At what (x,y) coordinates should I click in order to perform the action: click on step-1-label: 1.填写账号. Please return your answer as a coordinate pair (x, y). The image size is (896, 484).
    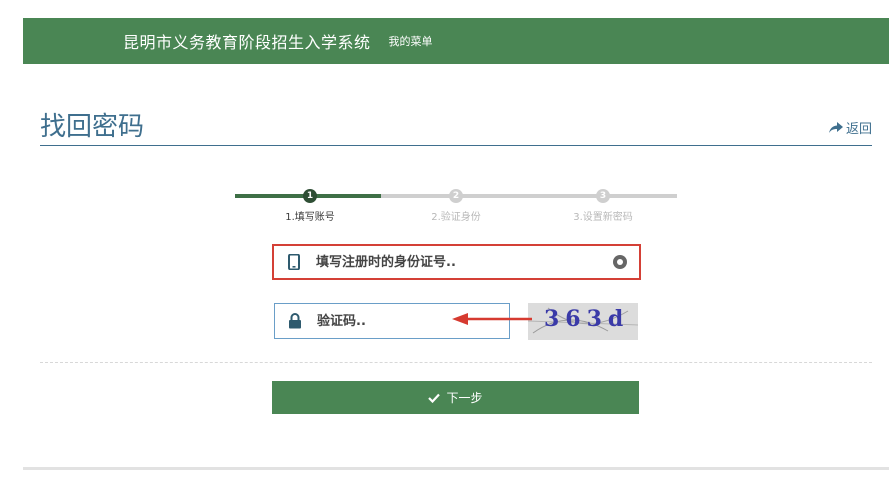
    Looking at the image, I should click on (310, 217).